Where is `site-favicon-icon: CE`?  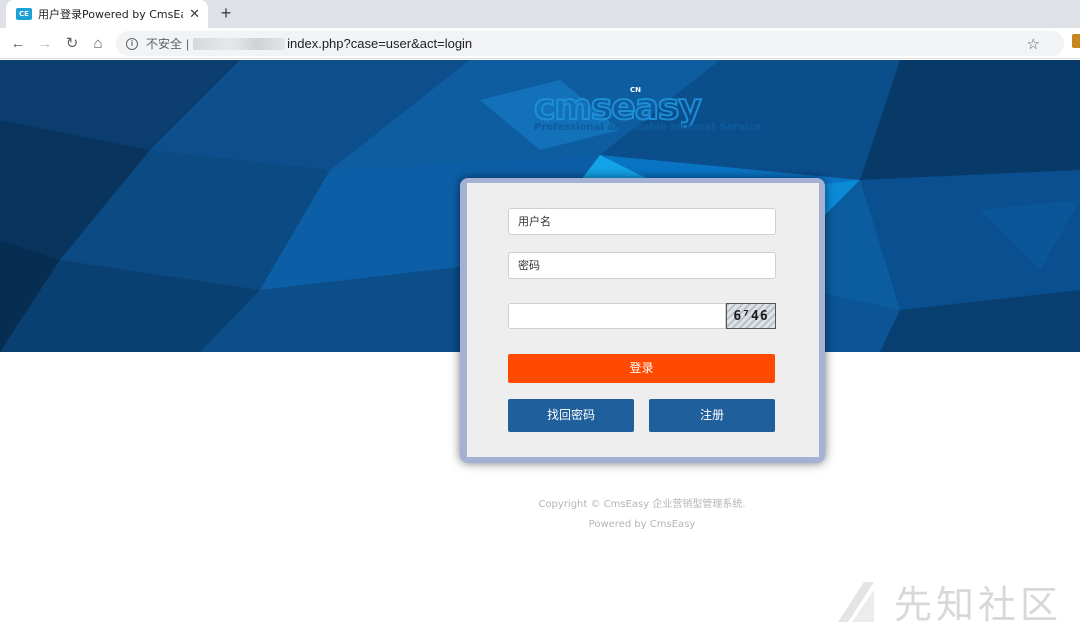 site-favicon-icon: CE is located at coordinates (24, 14).